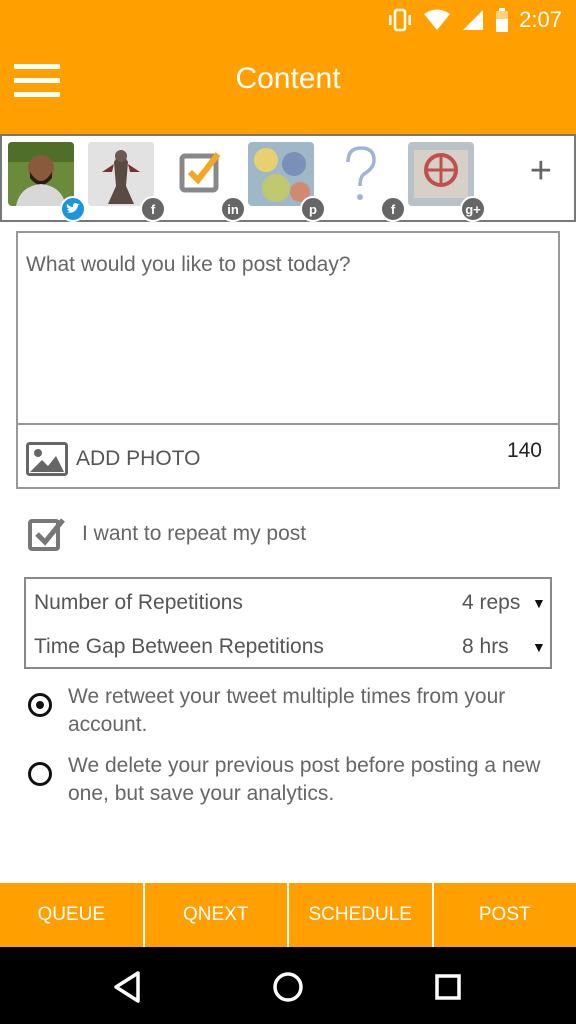 This screenshot has width=576, height=1024. Describe the element at coordinates (179, 646) in the screenshot. I see `time-gap-label: Time Gap Between Repetitions` at that location.